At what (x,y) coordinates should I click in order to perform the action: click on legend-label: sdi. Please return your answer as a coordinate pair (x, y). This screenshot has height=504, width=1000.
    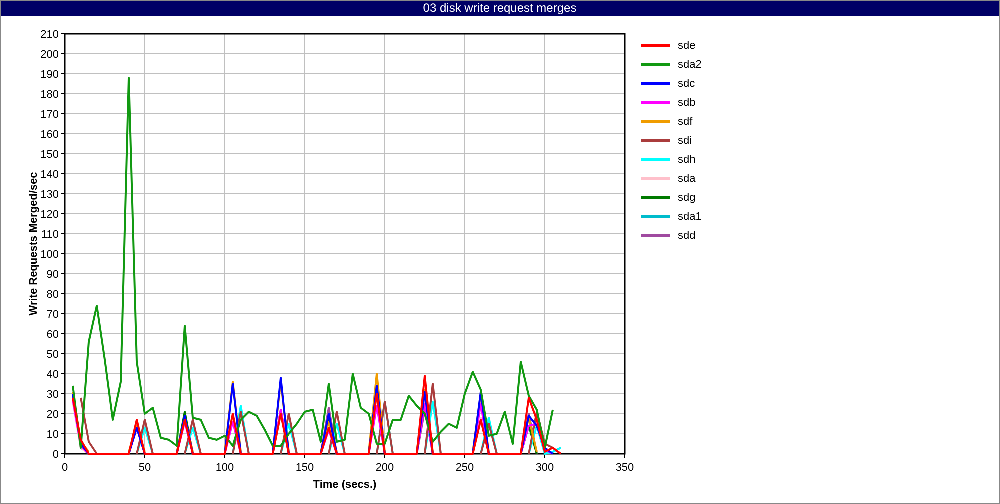
    Looking at the image, I should click on (685, 140).